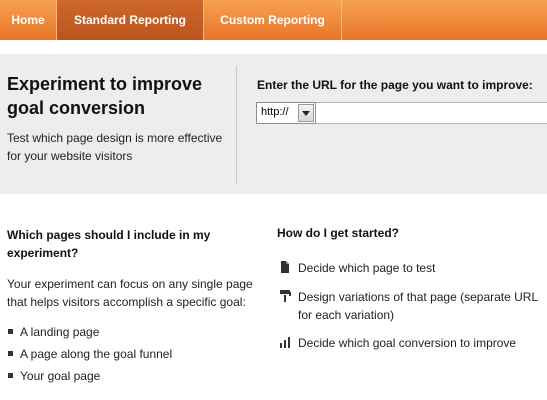  I want to click on list-item: Your goal page, so click(89, 376).